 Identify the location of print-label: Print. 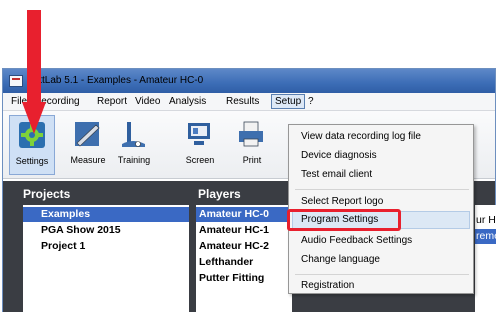
(252, 160).